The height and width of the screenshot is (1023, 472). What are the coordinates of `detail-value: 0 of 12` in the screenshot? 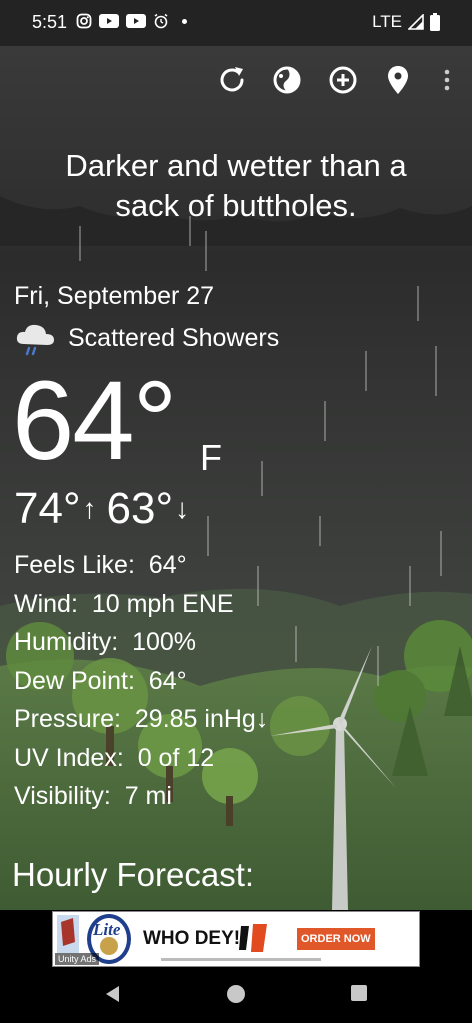 It's located at (176, 757).